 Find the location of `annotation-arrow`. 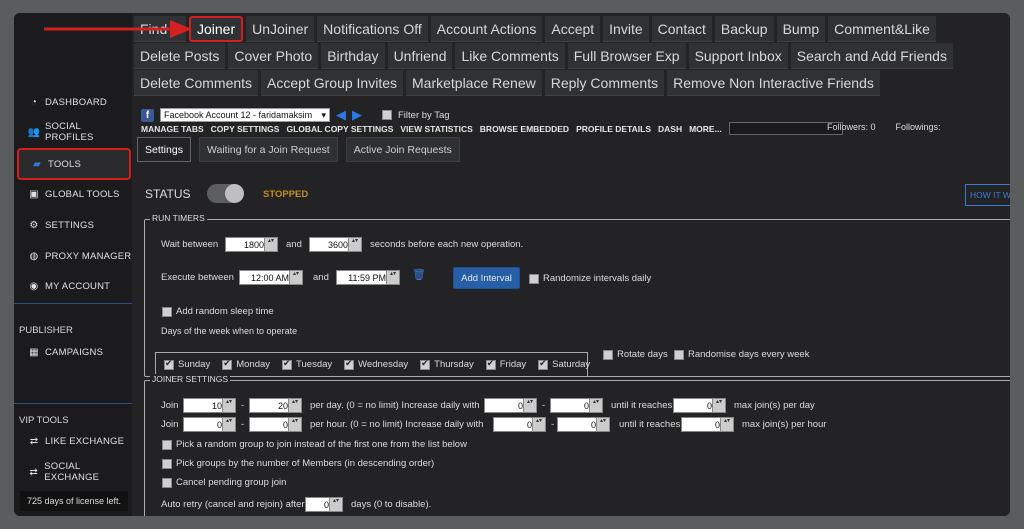

annotation-arrow is located at coordinates (118, 29).